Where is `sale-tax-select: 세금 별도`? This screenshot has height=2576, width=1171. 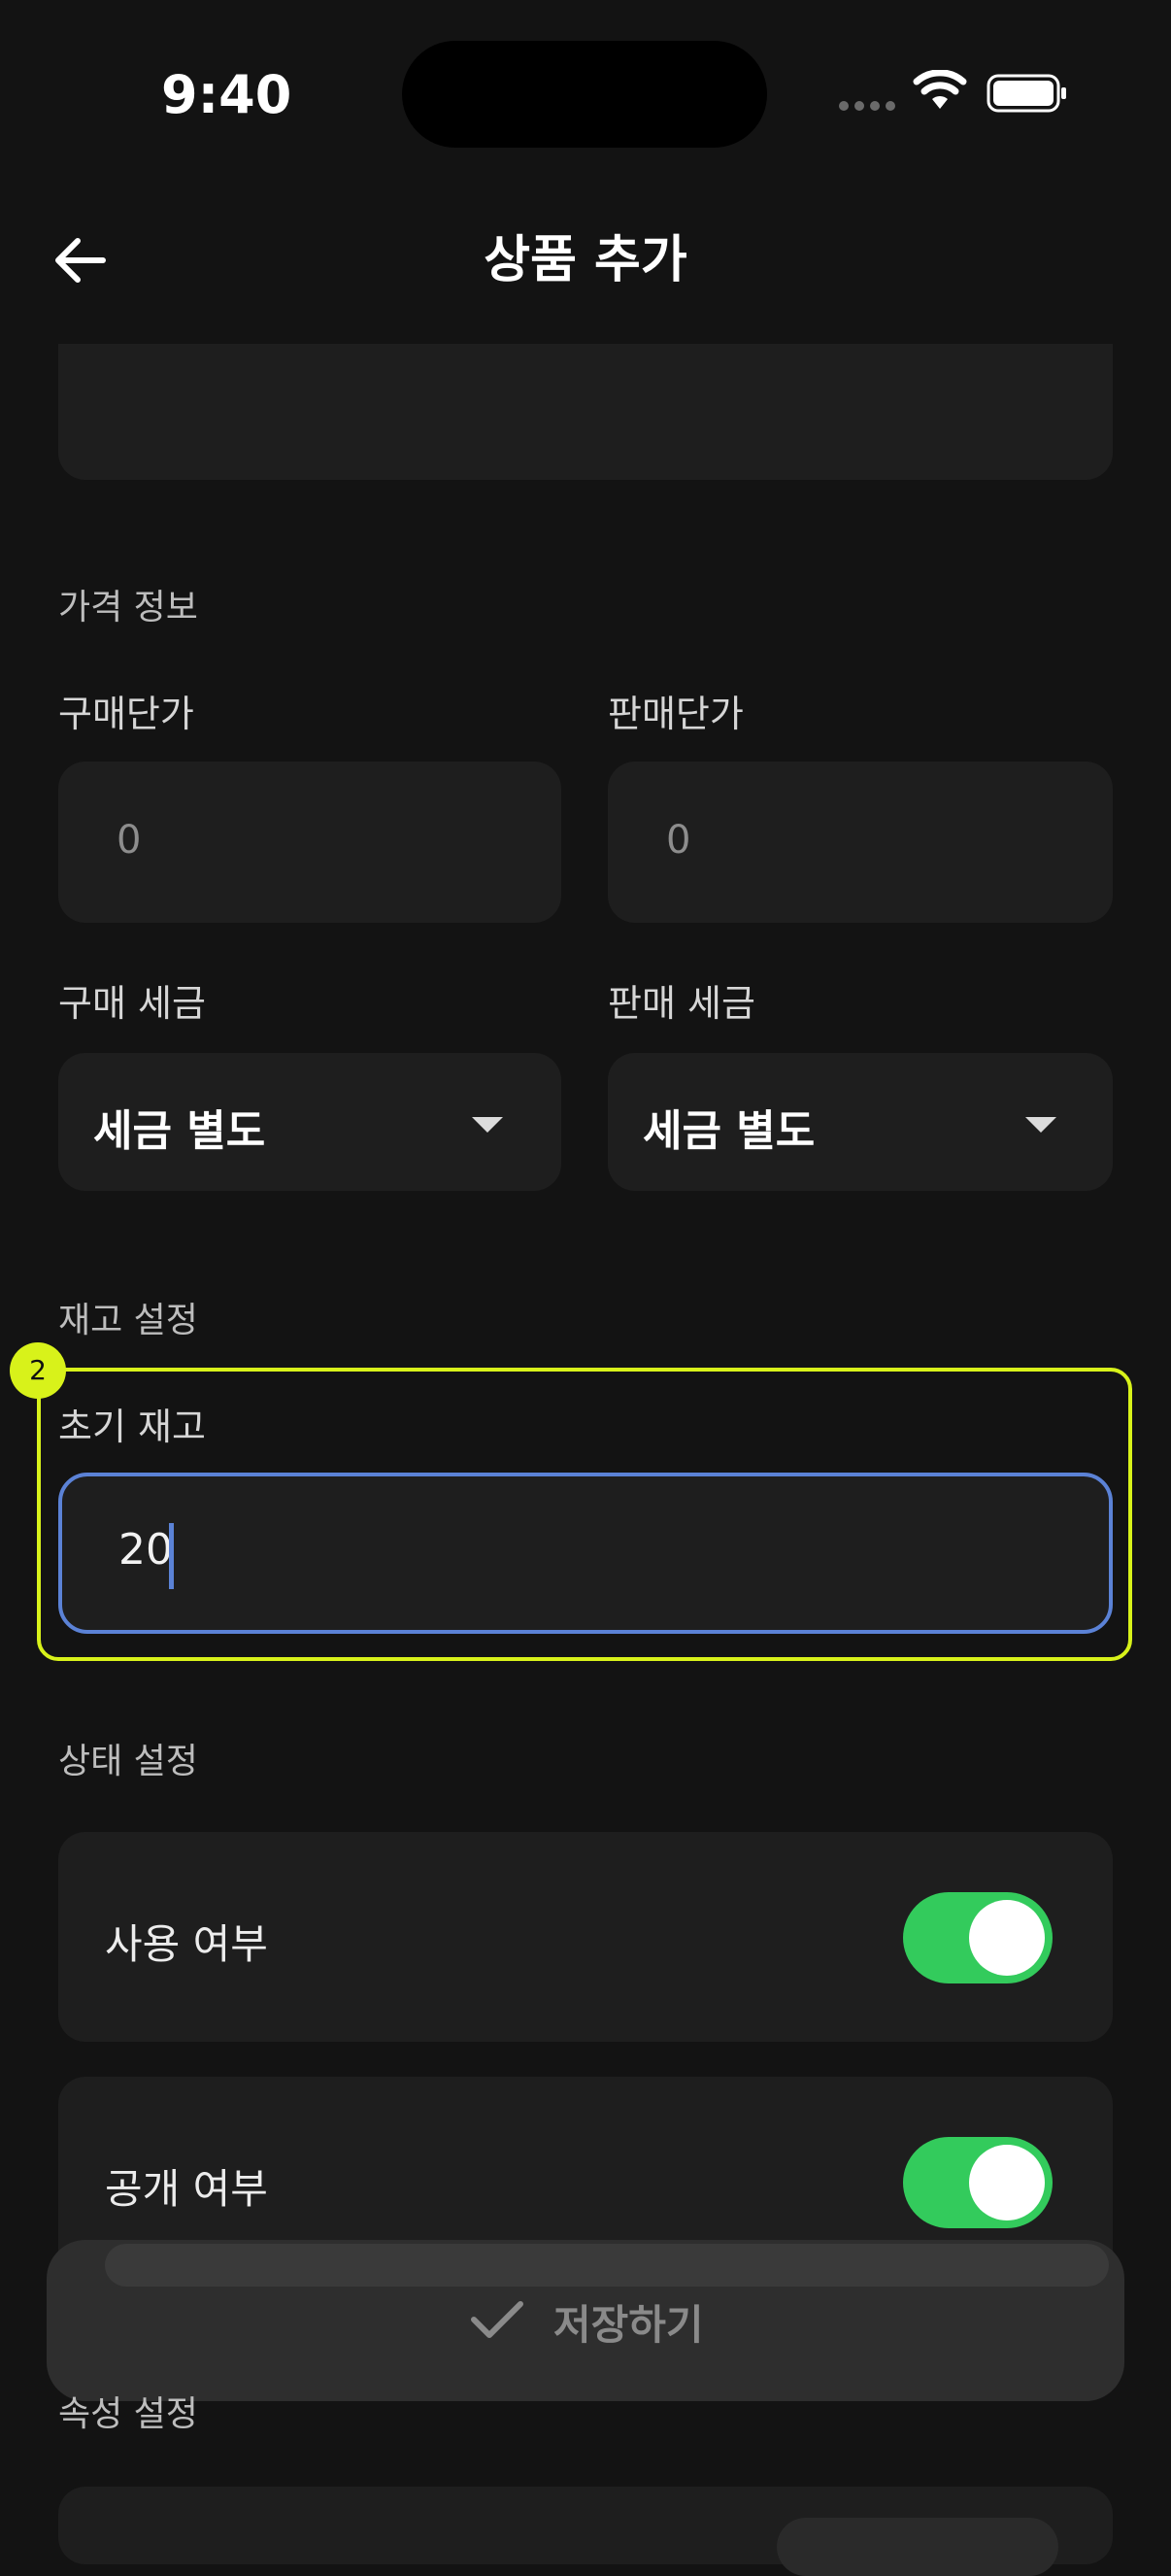
sale-tax-select: 세금 별도 is located at coordinates (861, 1122).